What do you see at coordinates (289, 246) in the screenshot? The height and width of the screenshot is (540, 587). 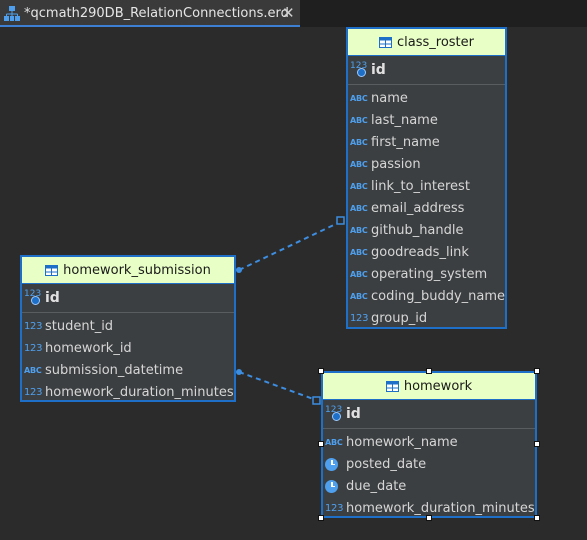 I see `relation-submission-to-class-roster` at bounding box center [289, 246].